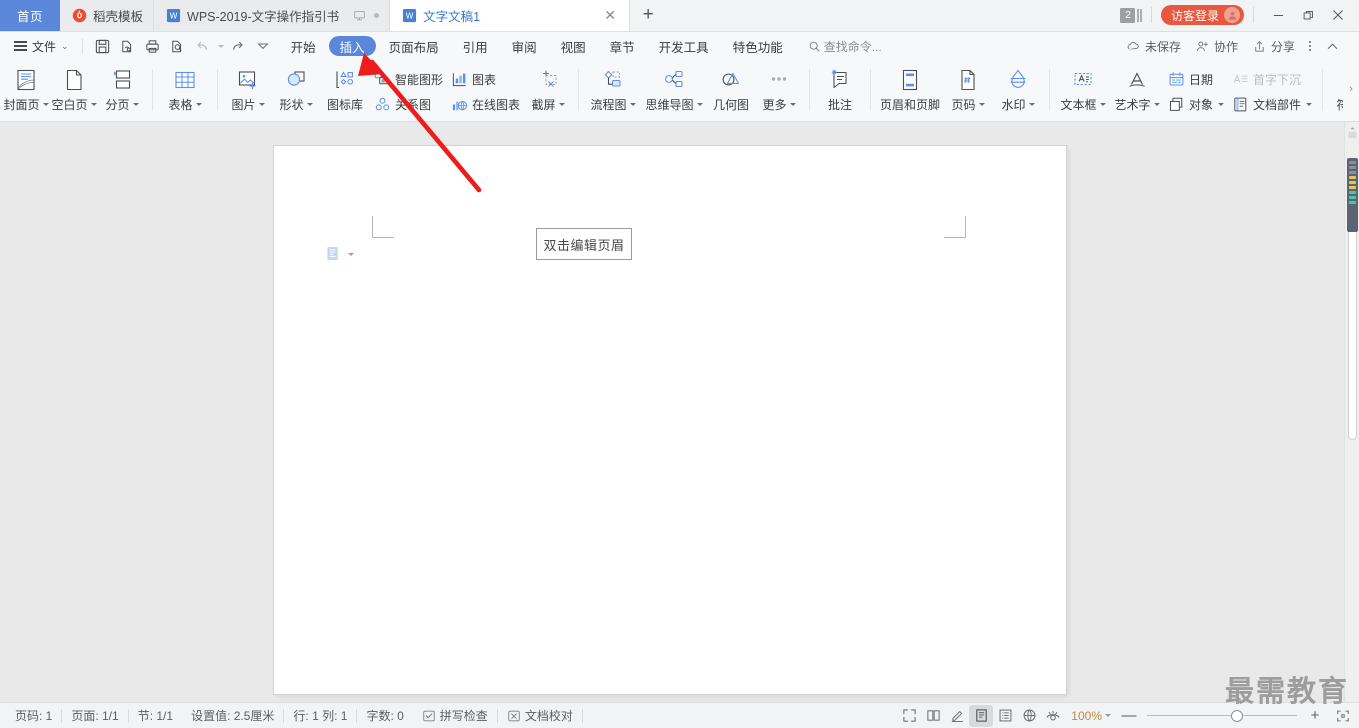  Describe the element at coordinates (622, 46) in the screenshot. I see `tab-section: 章节` at that location.